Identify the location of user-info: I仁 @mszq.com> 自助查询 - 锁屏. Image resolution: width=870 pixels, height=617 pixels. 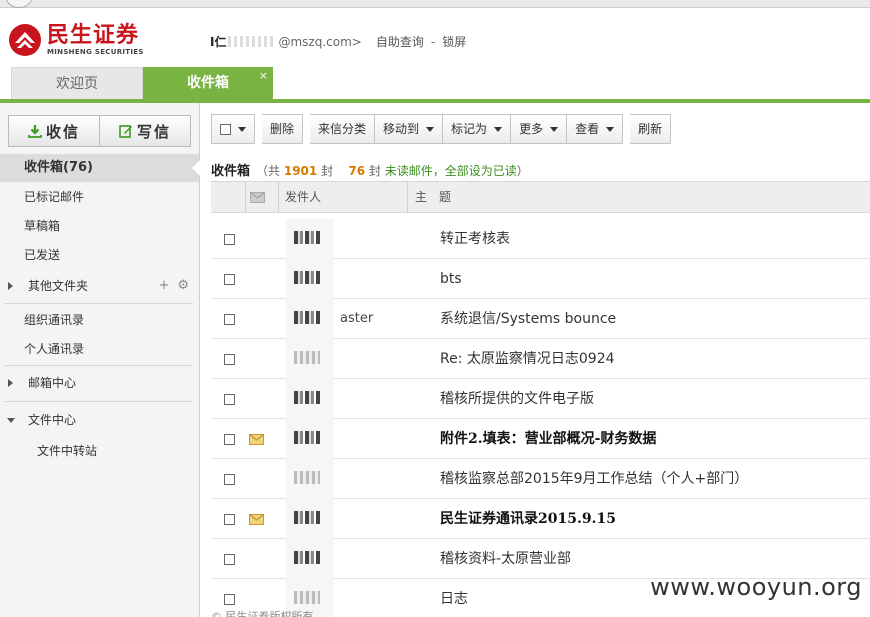
(338, 41).